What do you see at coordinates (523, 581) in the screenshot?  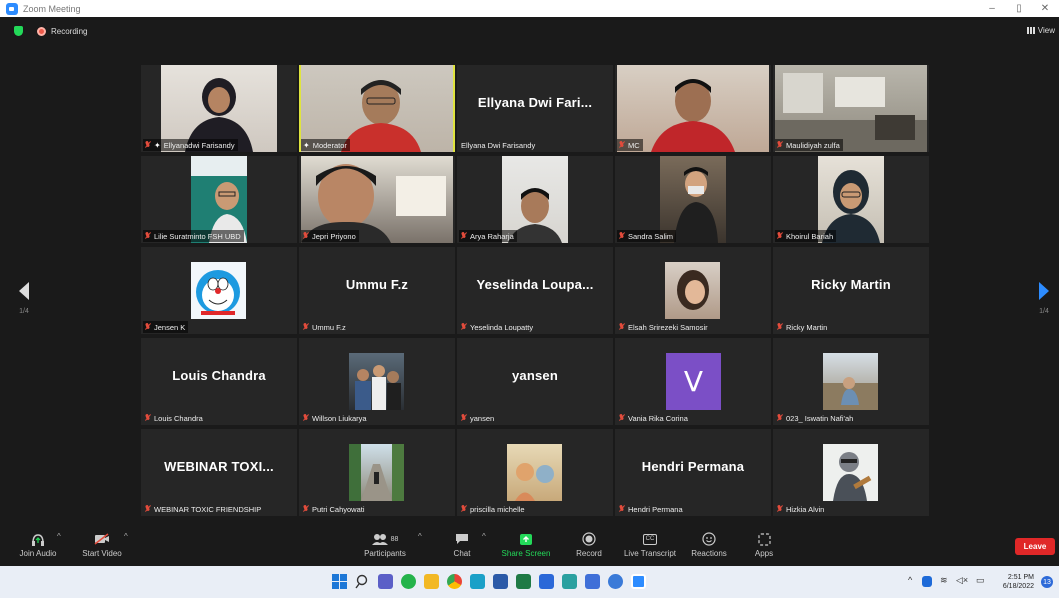 I see `excel-icon` at bounding box center [523, 581].